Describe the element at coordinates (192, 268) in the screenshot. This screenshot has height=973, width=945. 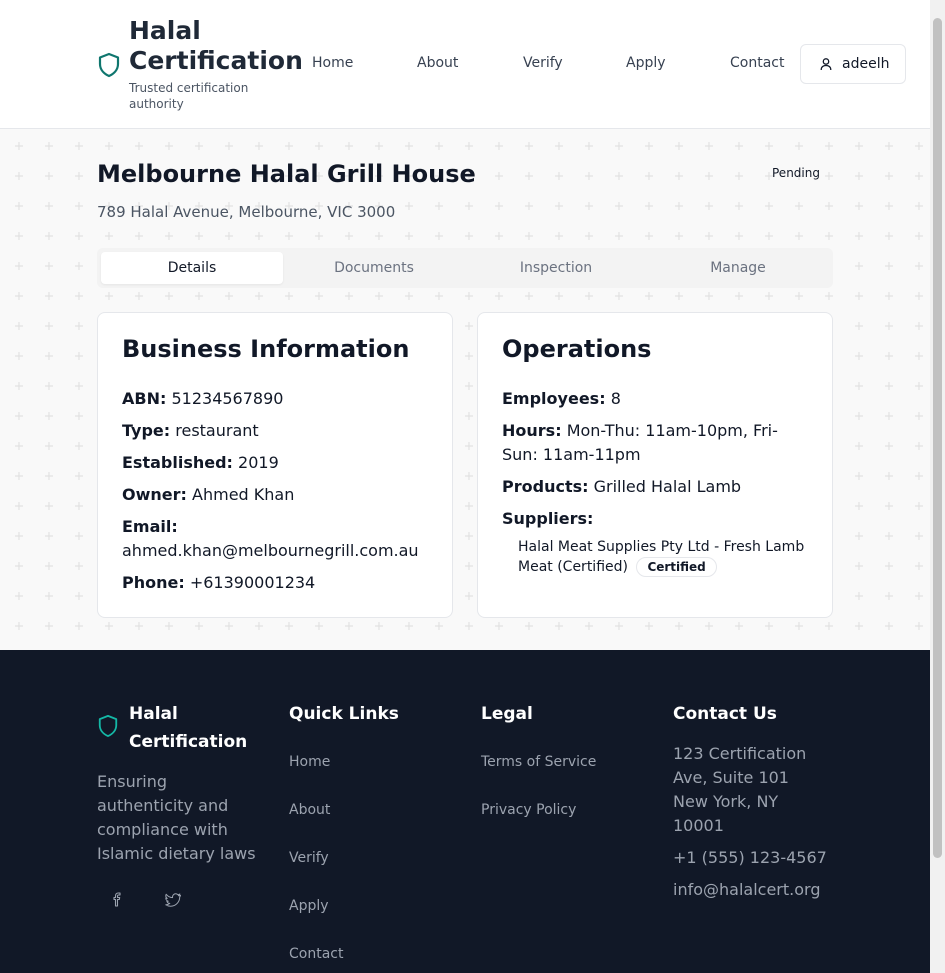
I see `tab-details: Details` at that location.